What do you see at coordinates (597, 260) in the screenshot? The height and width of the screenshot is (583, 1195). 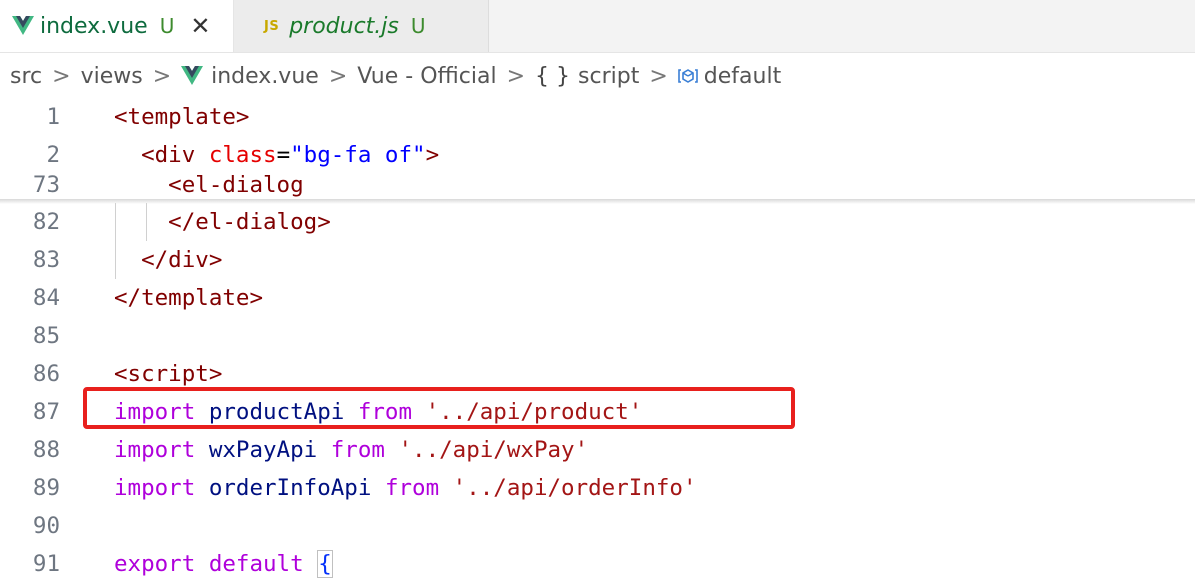 I see `code-line: 83 </div>` at bounding box center [597, 260].